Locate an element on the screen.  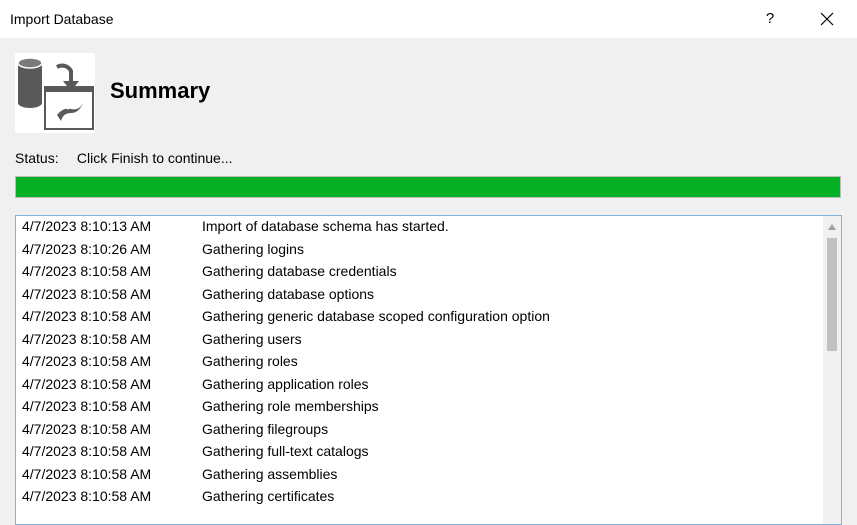
close-button is located at coordinates (827, 19).